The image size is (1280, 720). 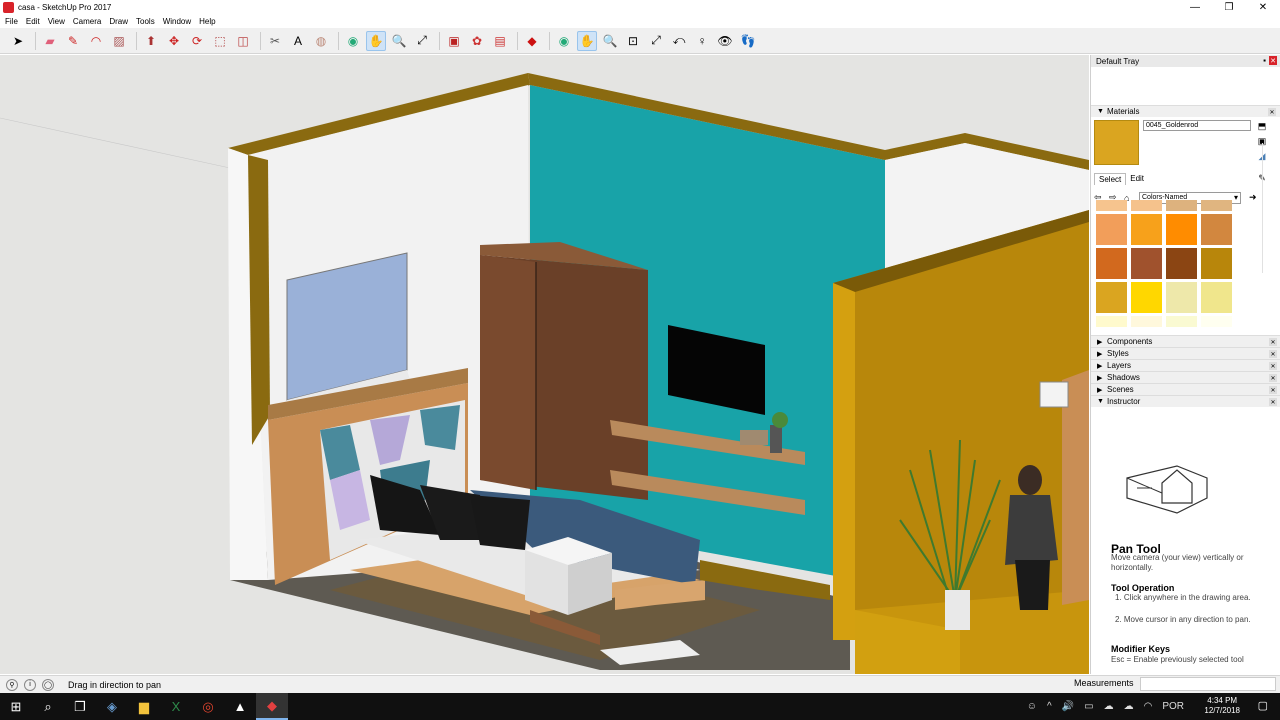 I want to click on user-icon: ◯, so click(x=48, y=684).